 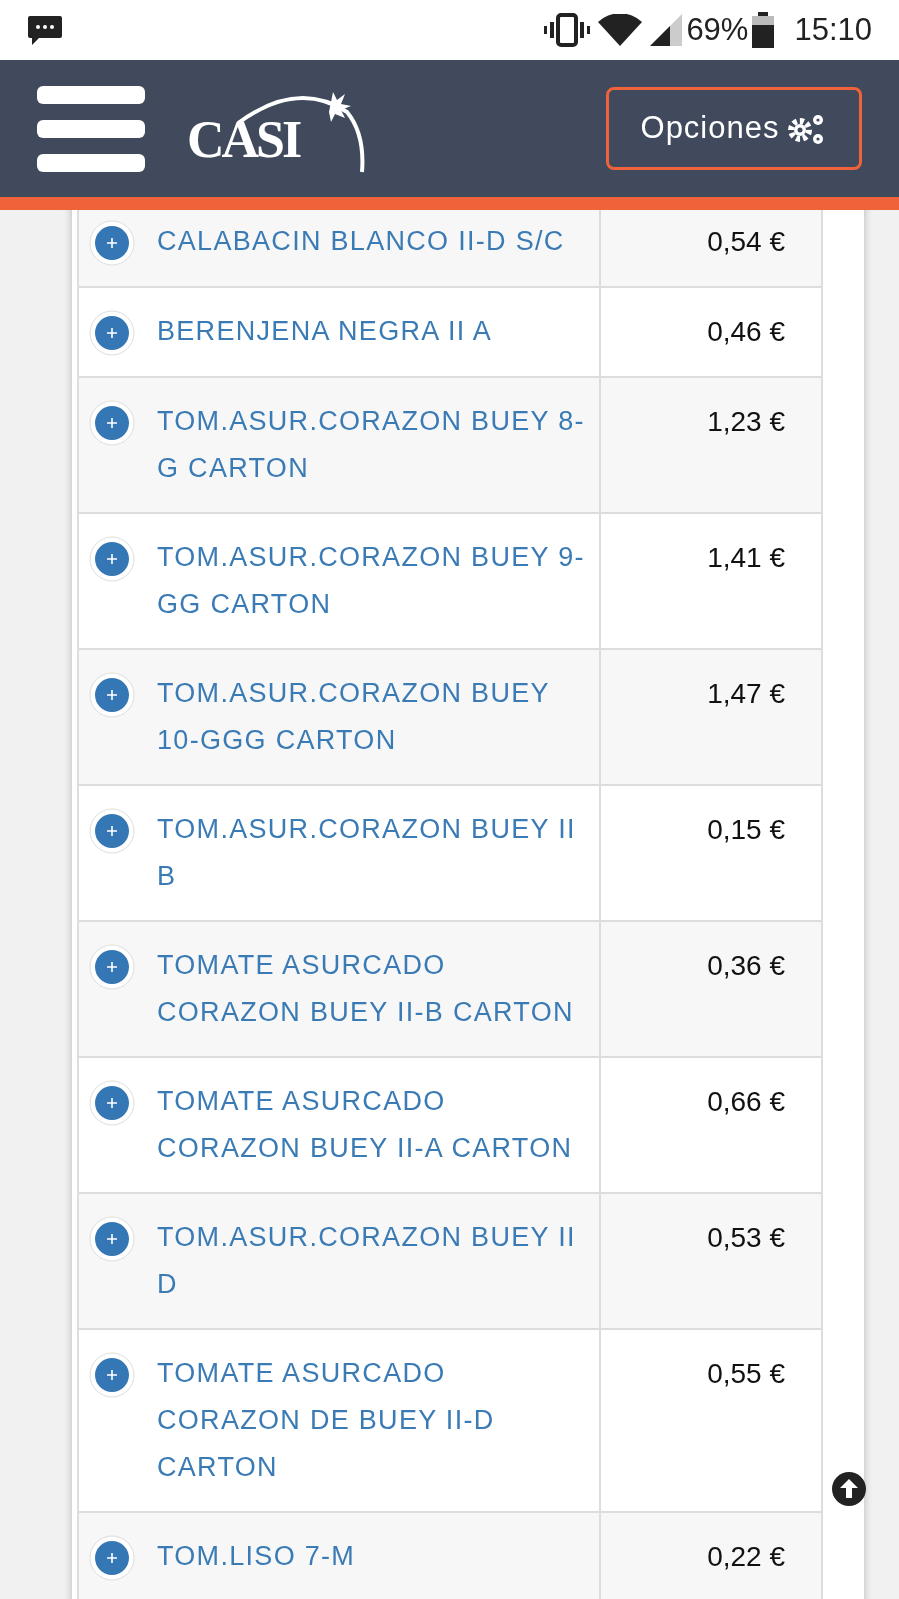 What do you see at coordinates (376, 717) in the screenshot?
I see `product-name: TOM.ASUR.CORAZON BUEY 10-GGG CARTON` at bounding box center [376, 717].